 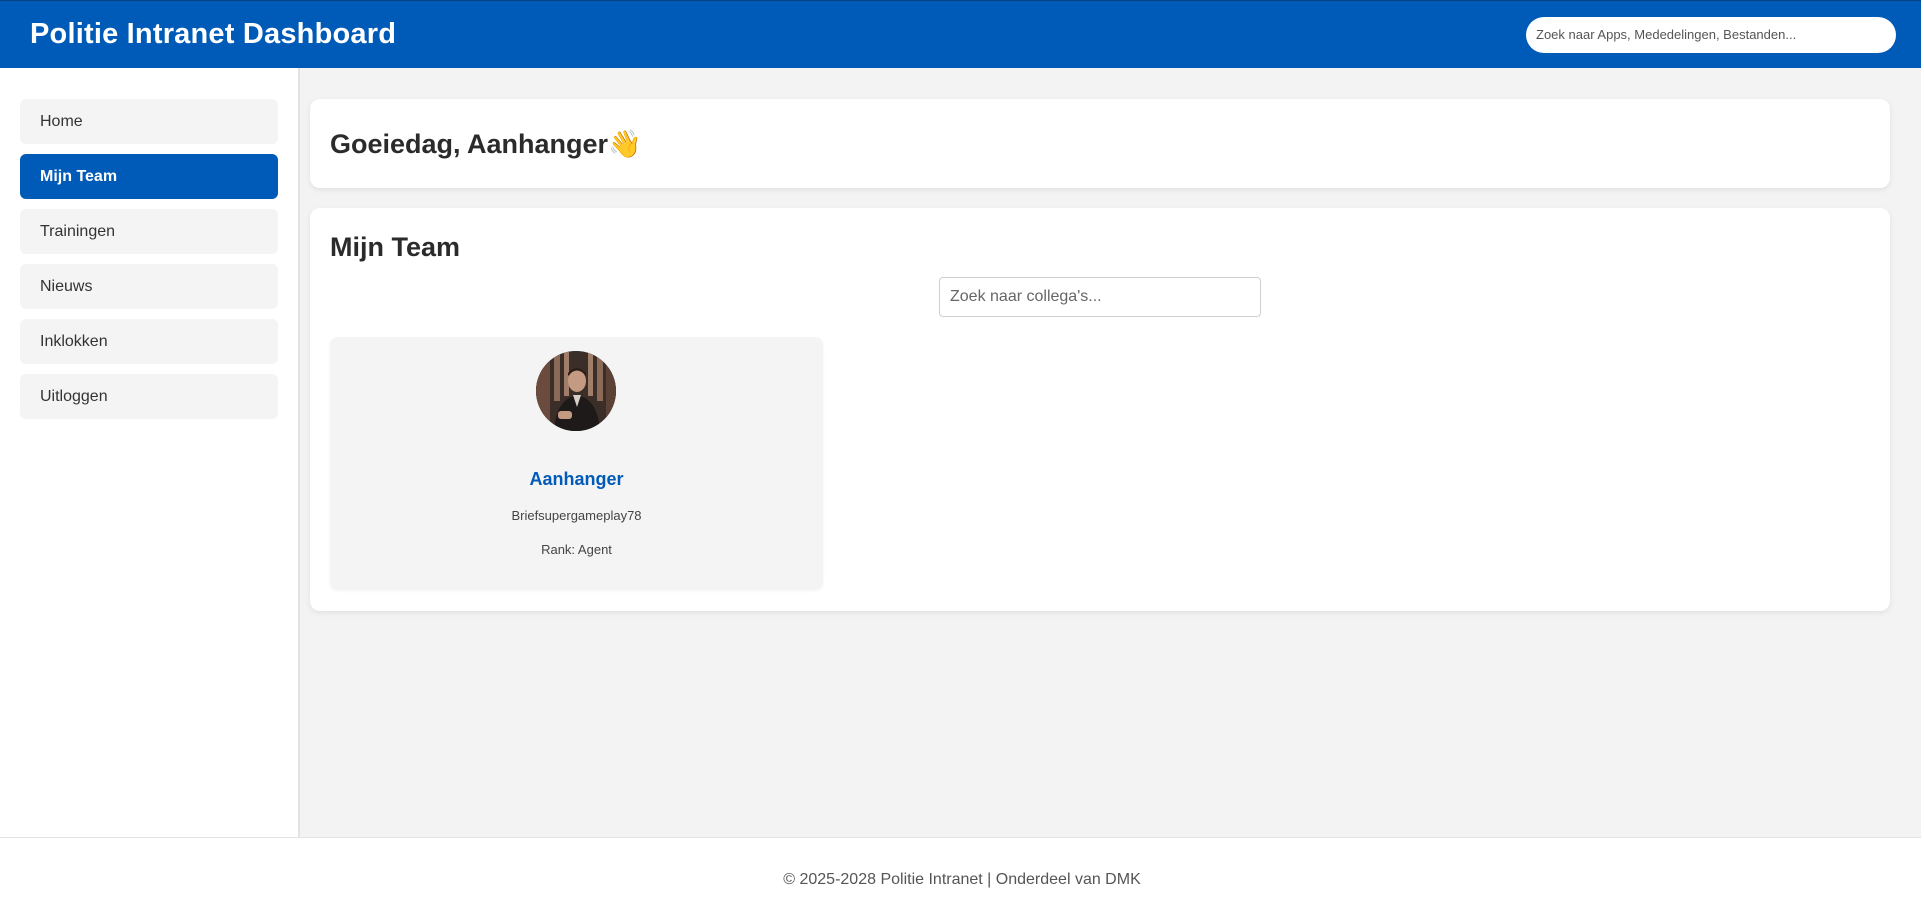 I want to click on sidebar-item-mijn-team: Mijn Team, so click(x=149, y=176).